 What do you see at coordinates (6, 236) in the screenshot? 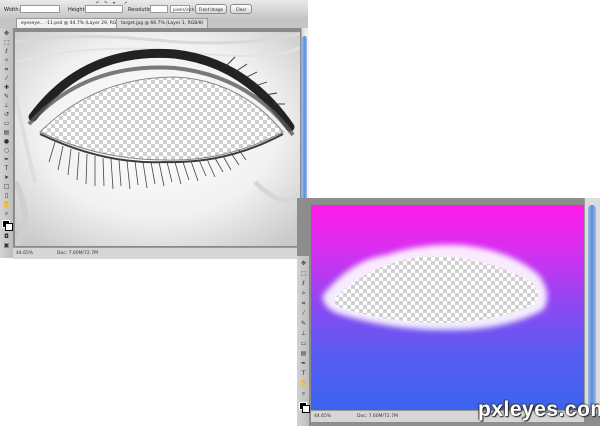
I see `quick-mask-icon: ◘` at bounding box center [6, 236].